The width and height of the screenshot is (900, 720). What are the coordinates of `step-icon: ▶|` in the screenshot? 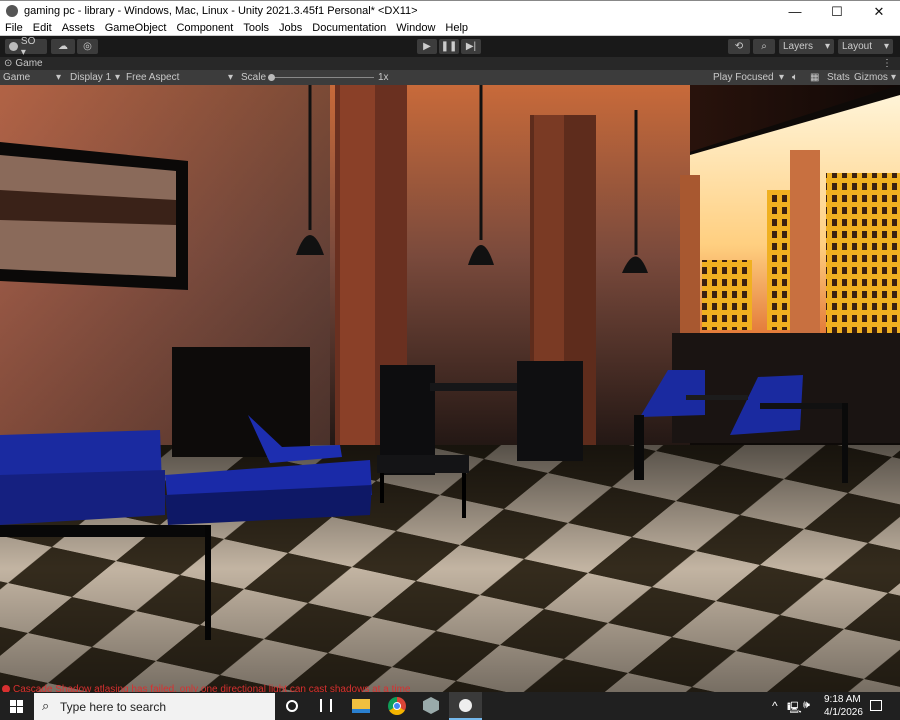 It's located at (471, 46).